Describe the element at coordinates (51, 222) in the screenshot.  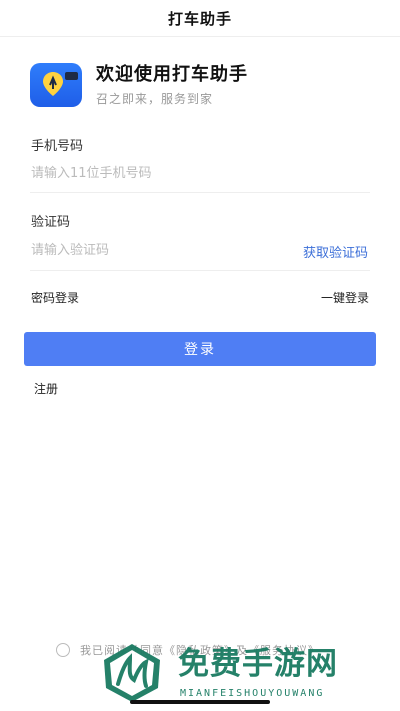
I see `code-label: 验证码` at that location.